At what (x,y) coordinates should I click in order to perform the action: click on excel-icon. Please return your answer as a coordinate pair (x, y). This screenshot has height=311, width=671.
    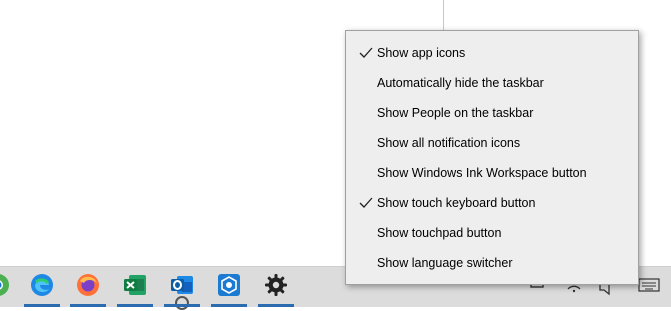
    Looking at the image, I should click on (135, 285).